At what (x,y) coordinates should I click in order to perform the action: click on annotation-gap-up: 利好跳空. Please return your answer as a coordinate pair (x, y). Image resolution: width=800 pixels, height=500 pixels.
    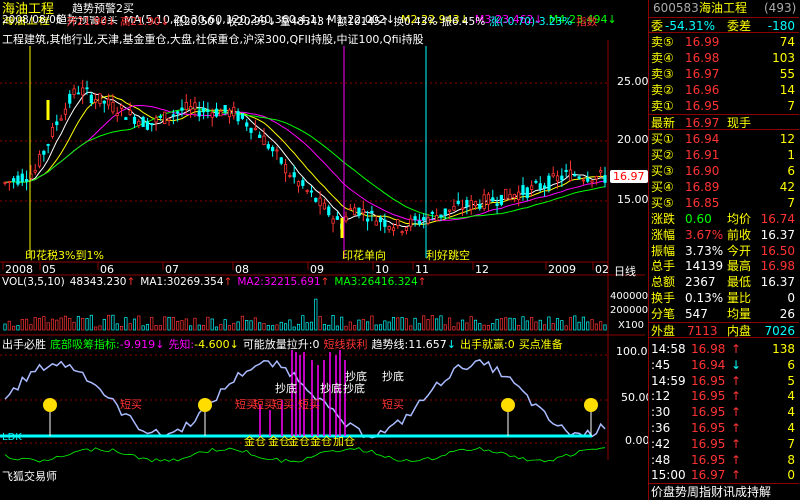
    Looking at the image, I should click on (448, 255).